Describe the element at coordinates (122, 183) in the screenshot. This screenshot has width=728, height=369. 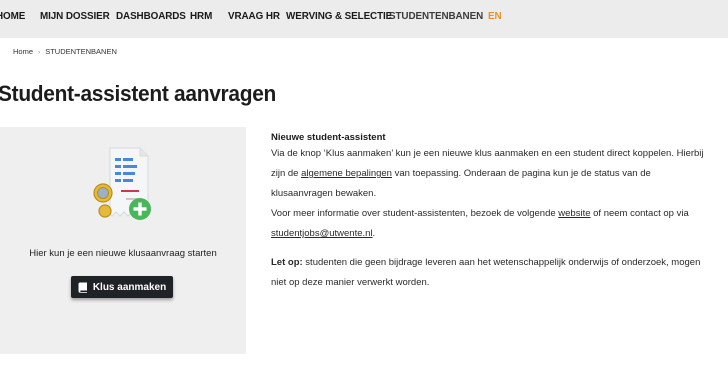
I see `document-with-coins-and-plus-icon` at that location.